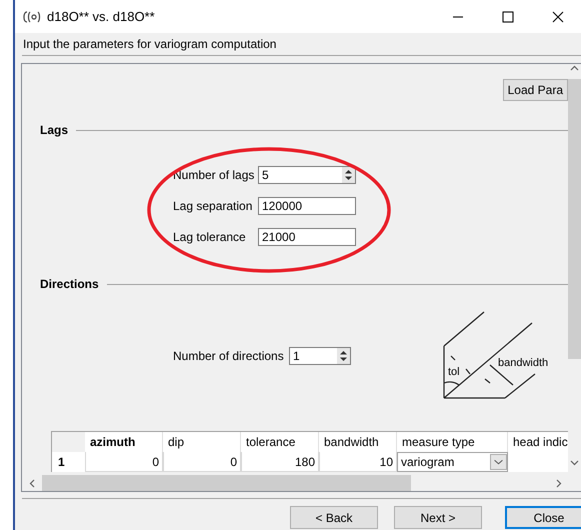 The width and height of the screenshot is (581, 530). Describe the element at coordinates (149, 44) in the screenshot. I see `instruction-text: Input the parameters for variogram computation` at that location.